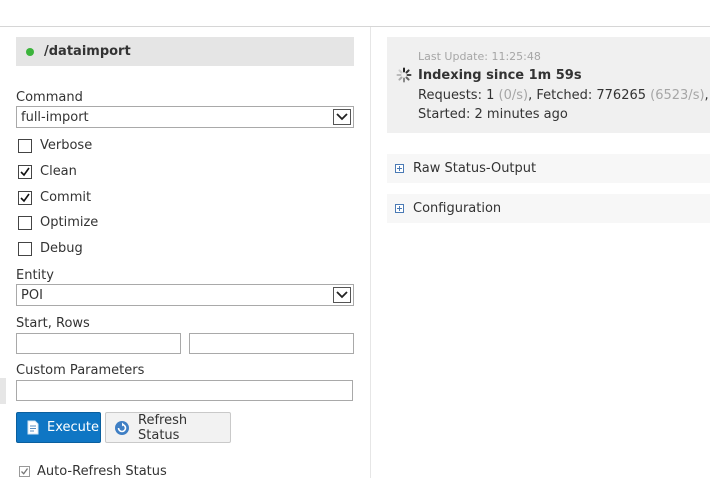 Image resolution: width=710 pixels, height=478 pixels. Describe the element at coordinates (490, 95) in the screenshot. I see `requests-count: 1` at that location.